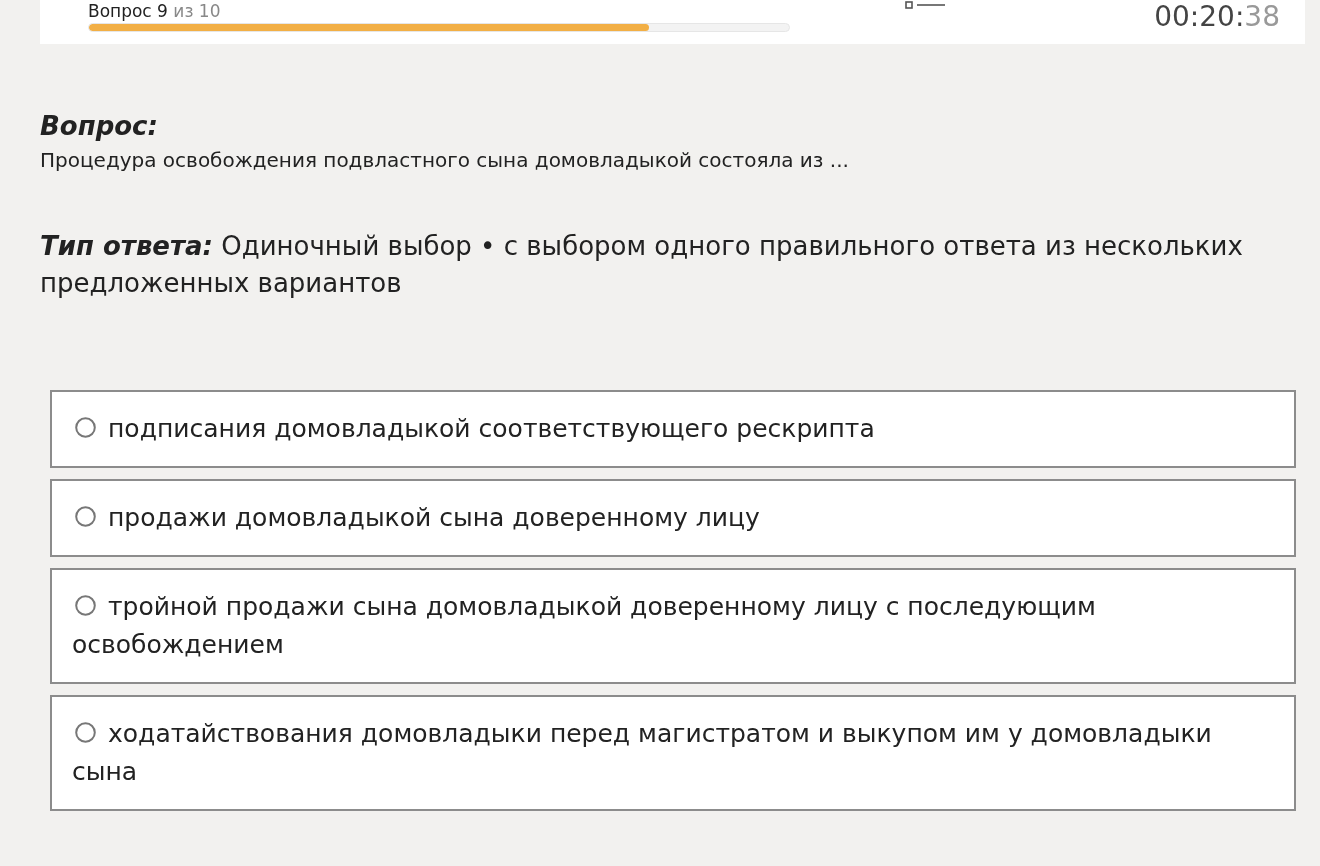 The width and height of the screenshot is (1320, 866). What do you see at coordinates (673, 429) in the screenshot?
I see `answer-option: подписания домовладыкой соответствующего рескрипта` at bounding box center [673, 429].